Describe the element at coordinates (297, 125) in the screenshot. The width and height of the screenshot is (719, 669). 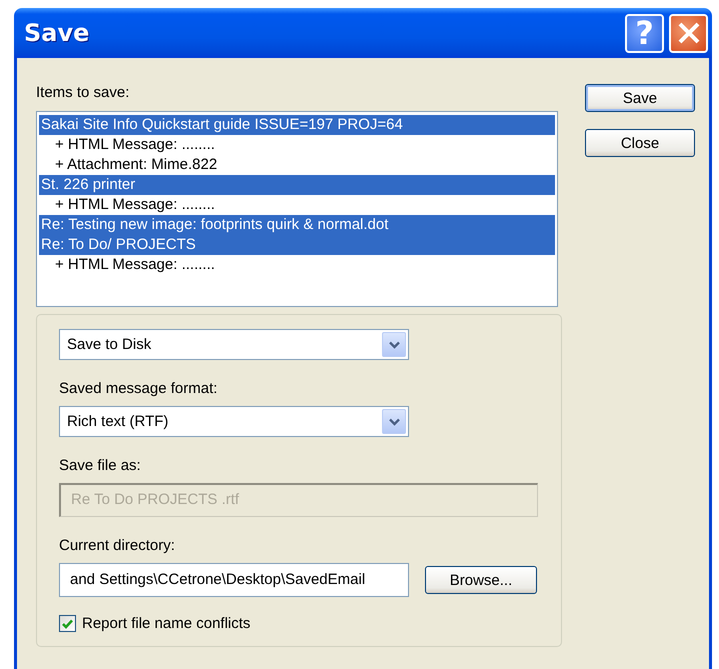
I see `list-item: Sakai Site Info Quickstart guide ISSUE=197 PROJ=64` at that location.